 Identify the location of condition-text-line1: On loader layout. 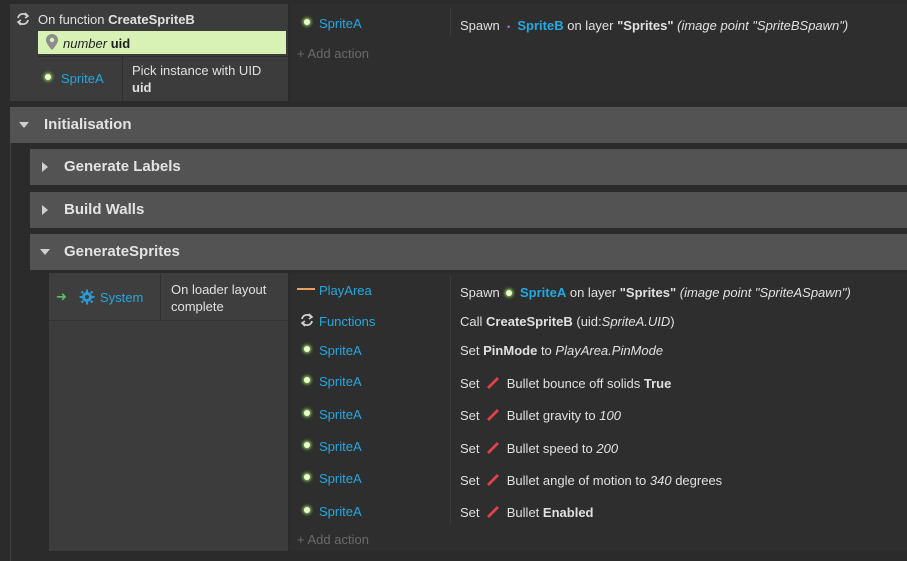
(218, 289).